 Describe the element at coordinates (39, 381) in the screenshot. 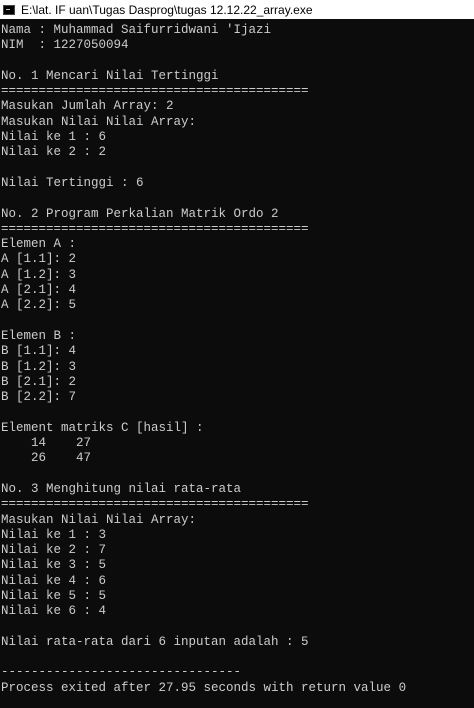

I see `console-line: B [2.1]: 2` at that location.